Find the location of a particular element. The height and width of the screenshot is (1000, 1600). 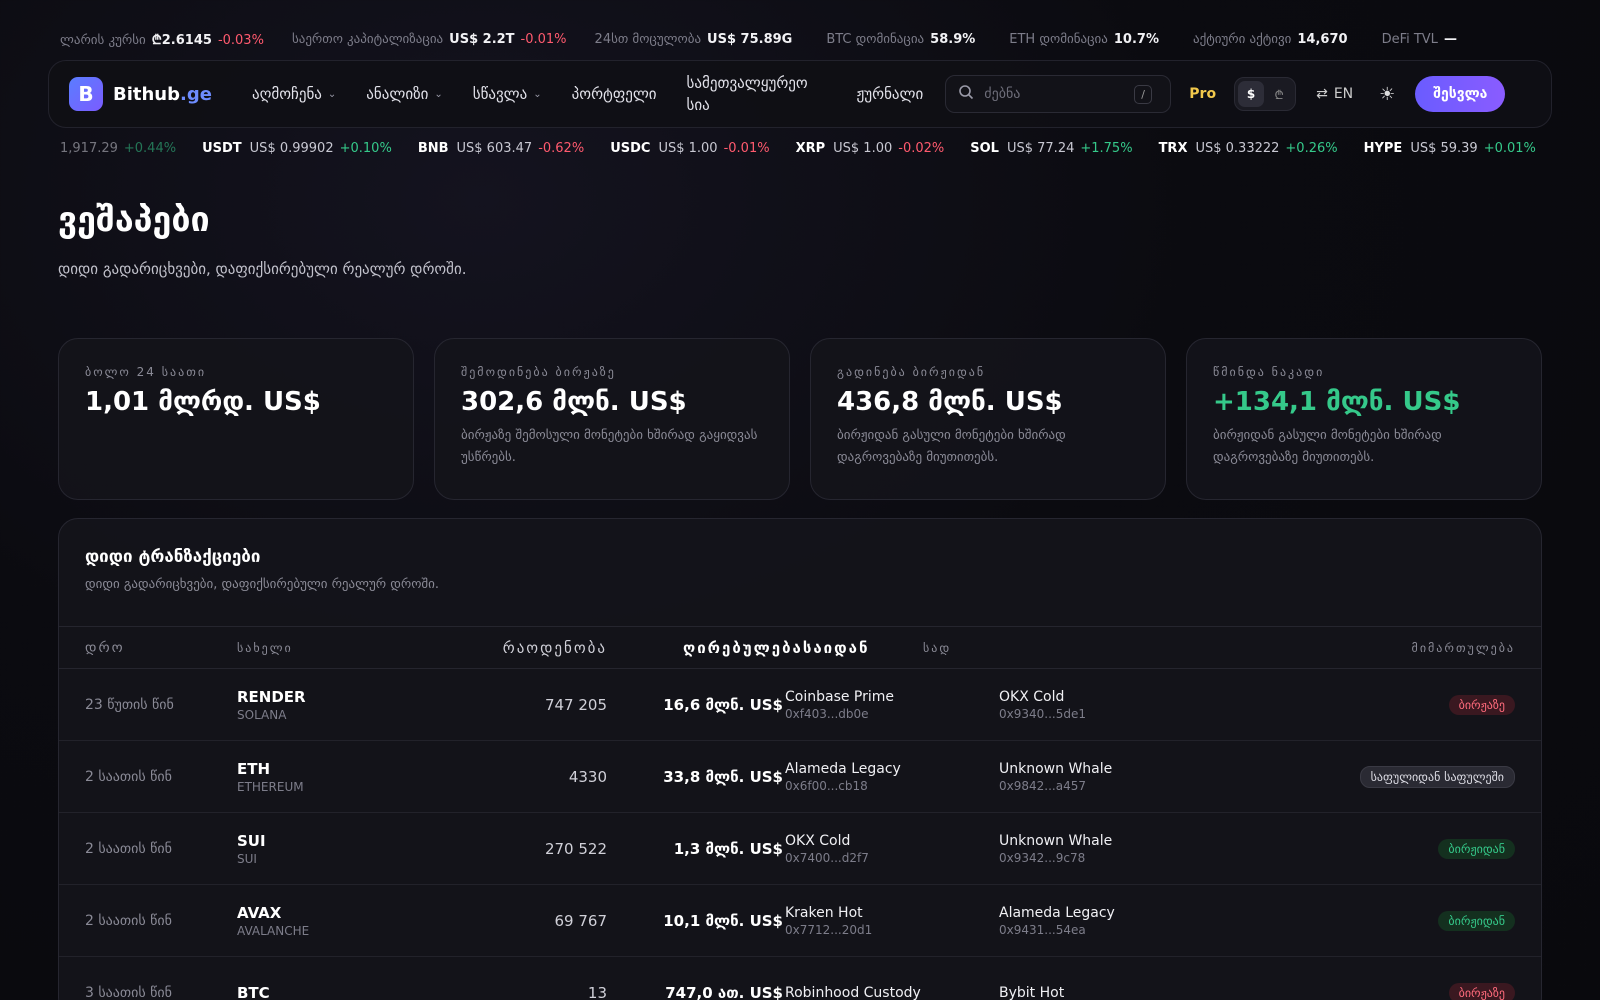

market-stat: ლარის კურსი ₾2.6145 -0.03% is located at coordinates (162, 39).